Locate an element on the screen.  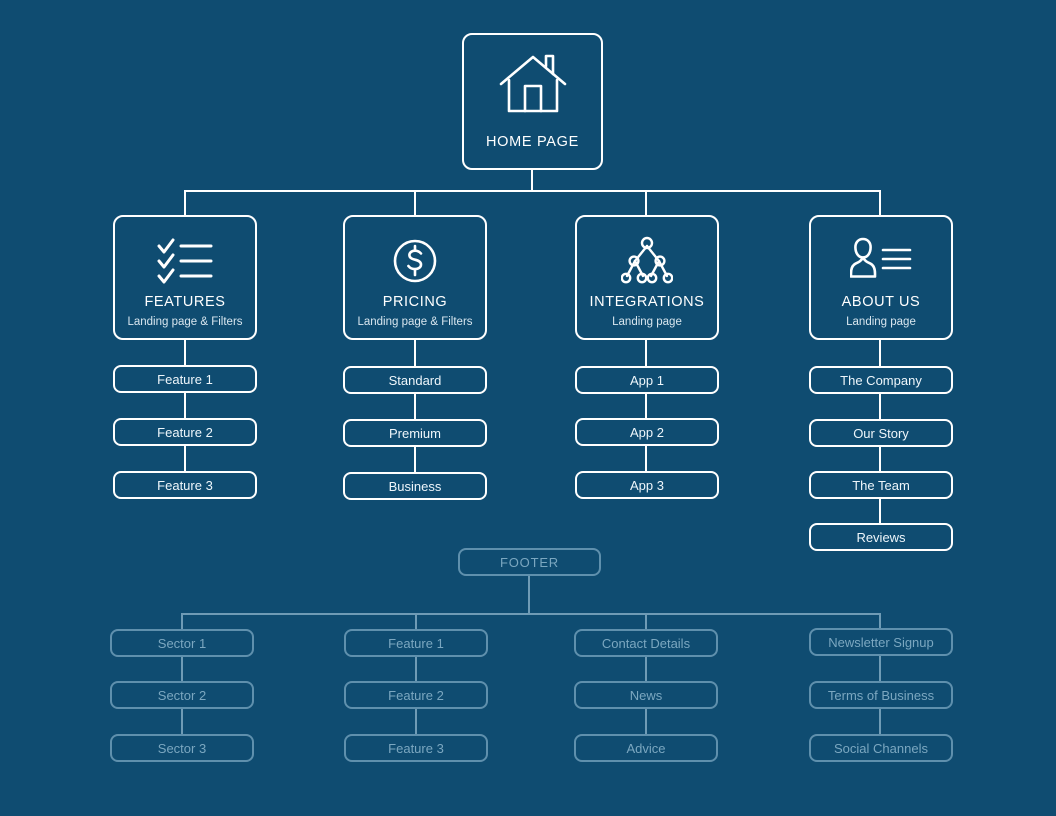
node-footer-sector-2: Sector 2 is located at coordinates (182, 695).